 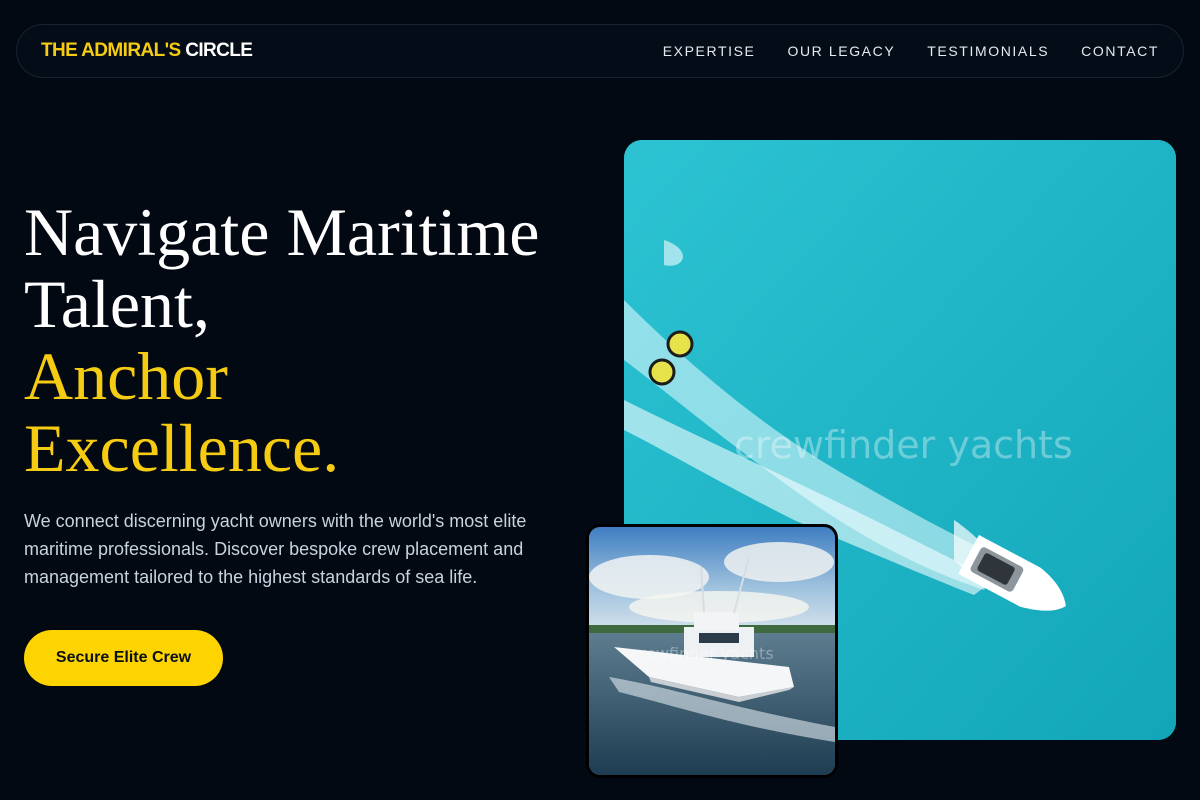 I want to click on main-image-watermark: crewfinder yachts, so click(x=903, y=445).